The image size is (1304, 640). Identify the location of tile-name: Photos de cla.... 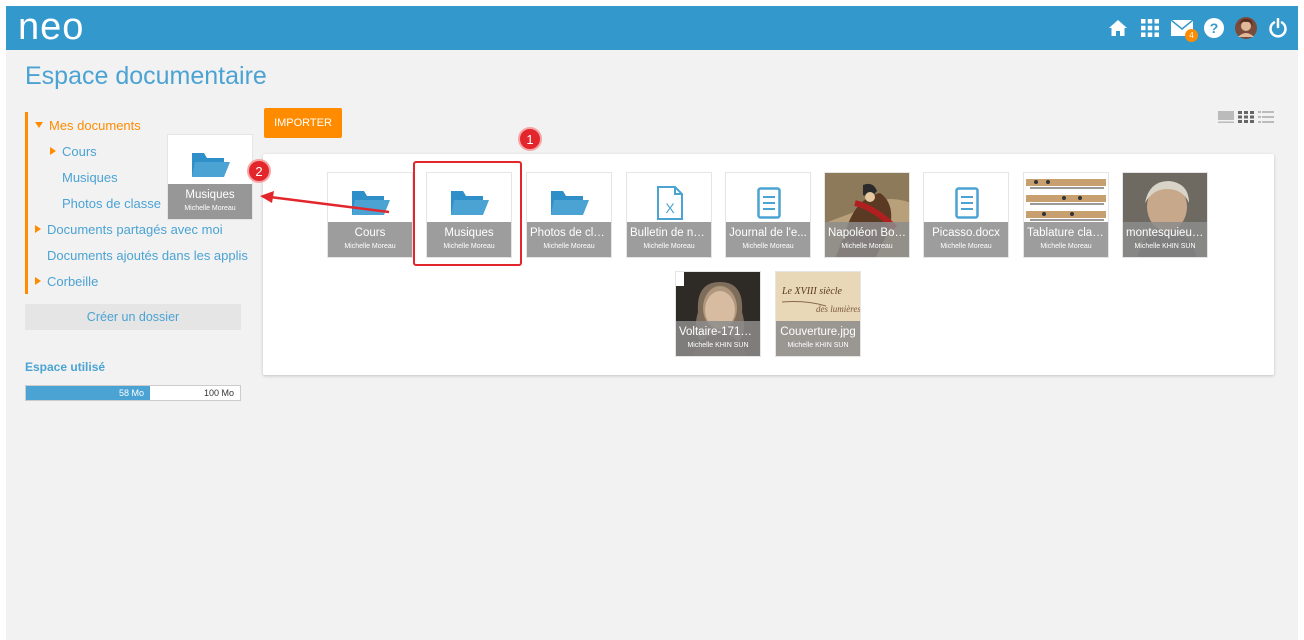
(570, 233).